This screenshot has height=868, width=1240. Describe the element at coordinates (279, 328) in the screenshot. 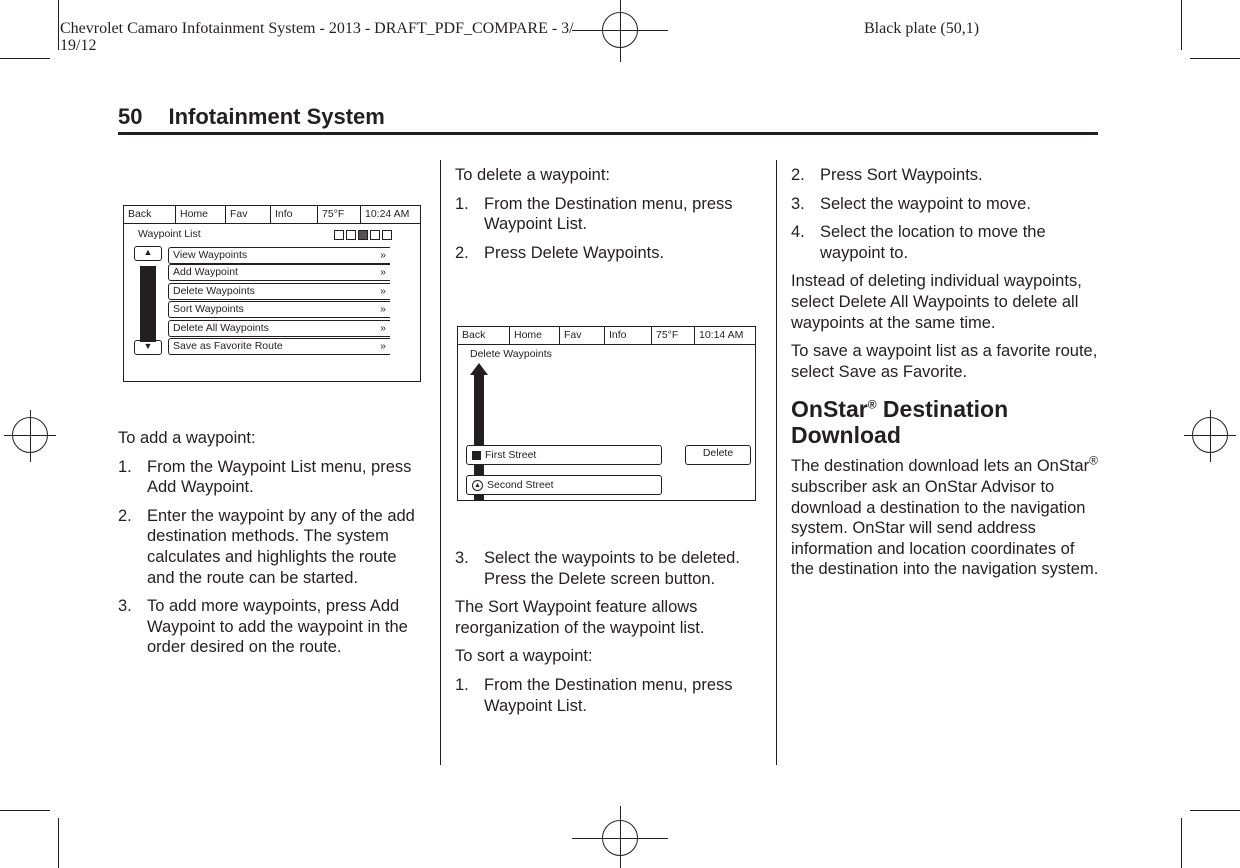

I see `menu-item-delete-all: Delete All Waypoints»` at that location.